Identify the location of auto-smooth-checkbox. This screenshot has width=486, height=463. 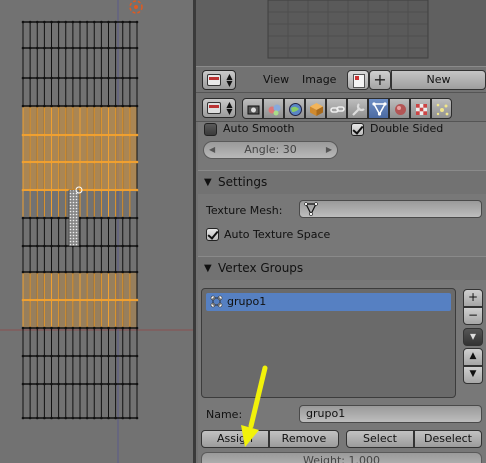
(210, 129).